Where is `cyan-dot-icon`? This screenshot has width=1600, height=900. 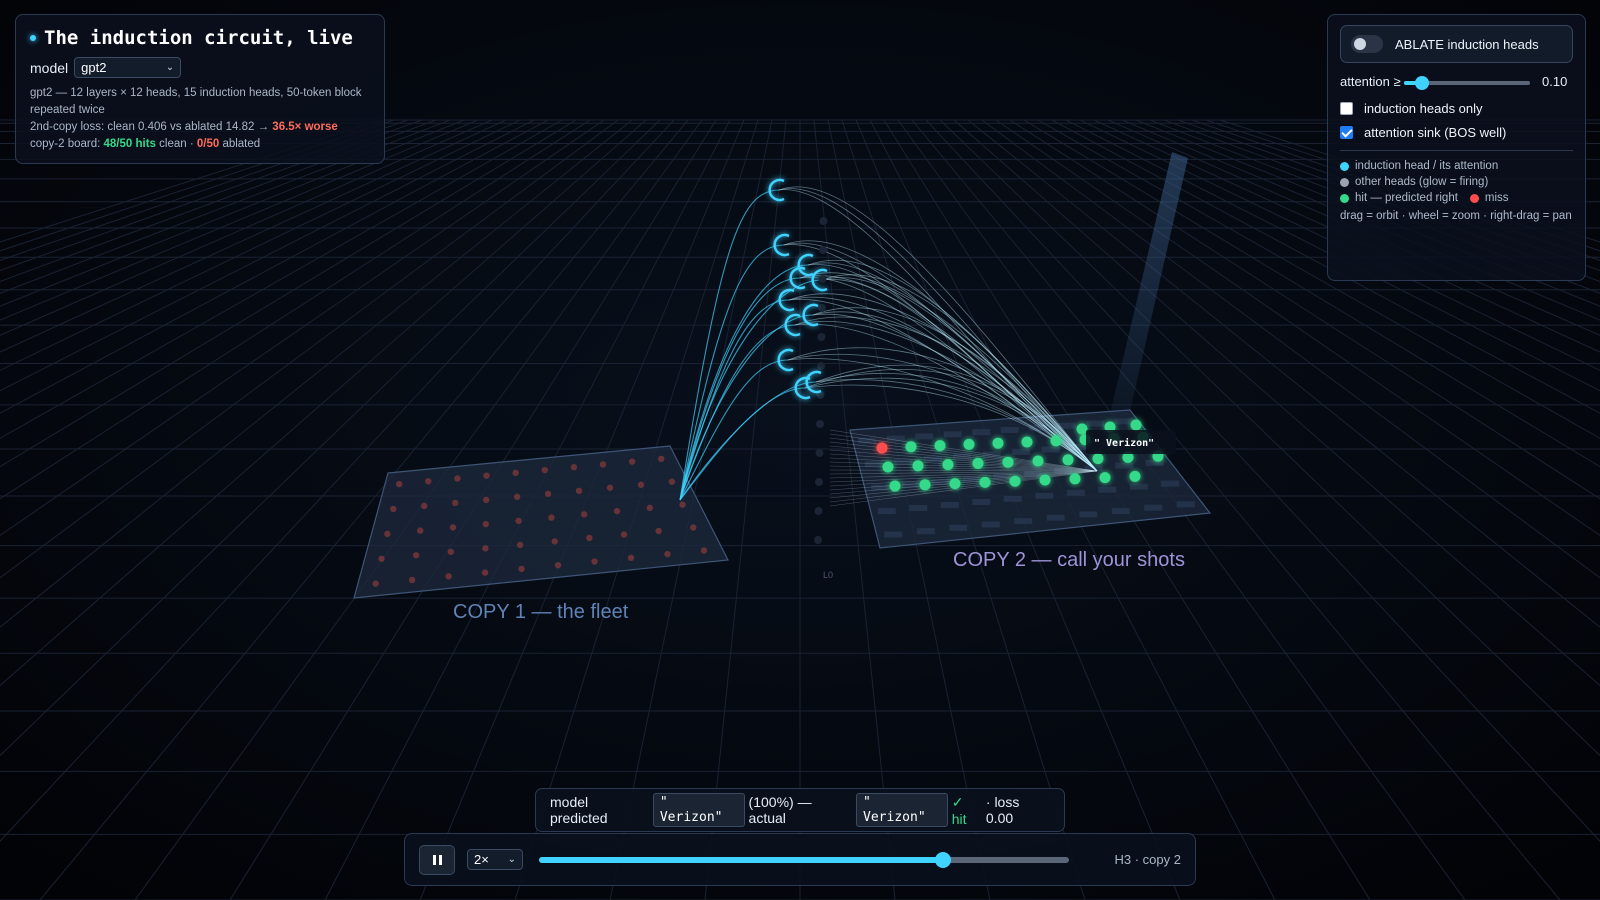 cyan-dot-icon is located at coordinates (1344, 166).